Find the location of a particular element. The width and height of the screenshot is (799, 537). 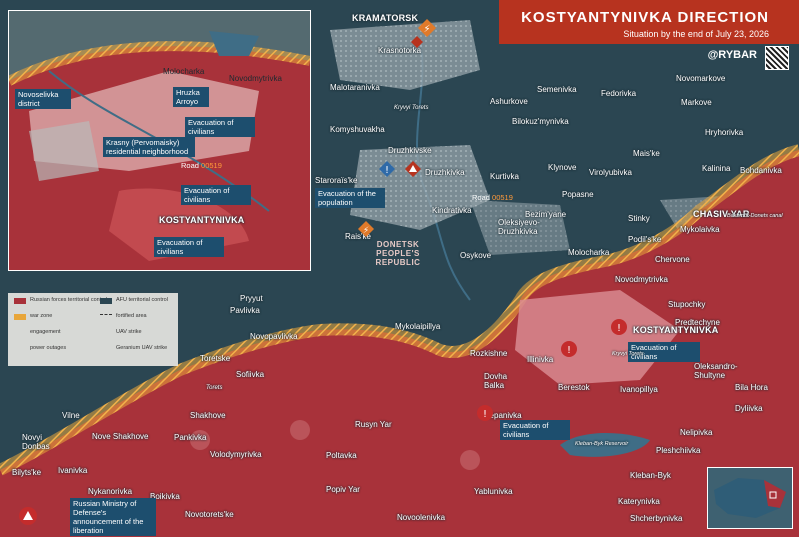

label-kostyantynivka: KOSTYANTYNIVKA is located at coordinates (676, 330).